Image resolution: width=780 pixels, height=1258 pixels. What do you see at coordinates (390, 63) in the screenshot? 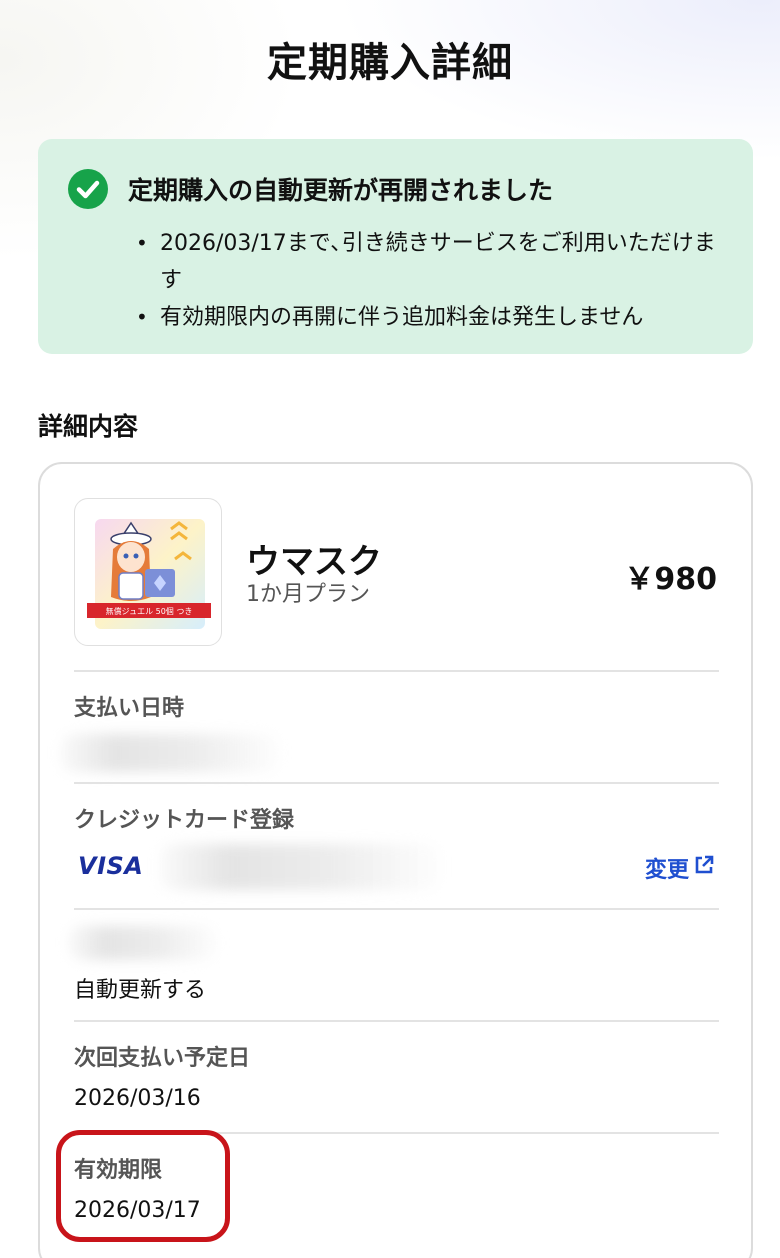
I see `page-title: 定期購入詳細` at bounding box center [390, 63].